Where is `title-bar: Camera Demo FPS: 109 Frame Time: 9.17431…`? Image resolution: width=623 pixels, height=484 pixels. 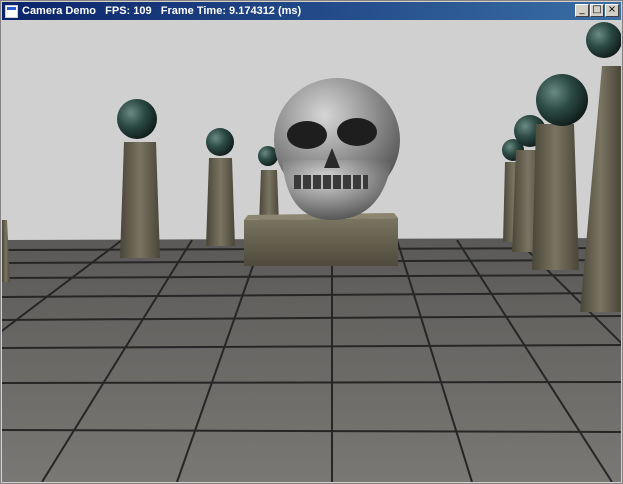 title-bar: Camera Demo FPS: 109 Frame Time: 9.17431… is located at coordinates (311, 11).